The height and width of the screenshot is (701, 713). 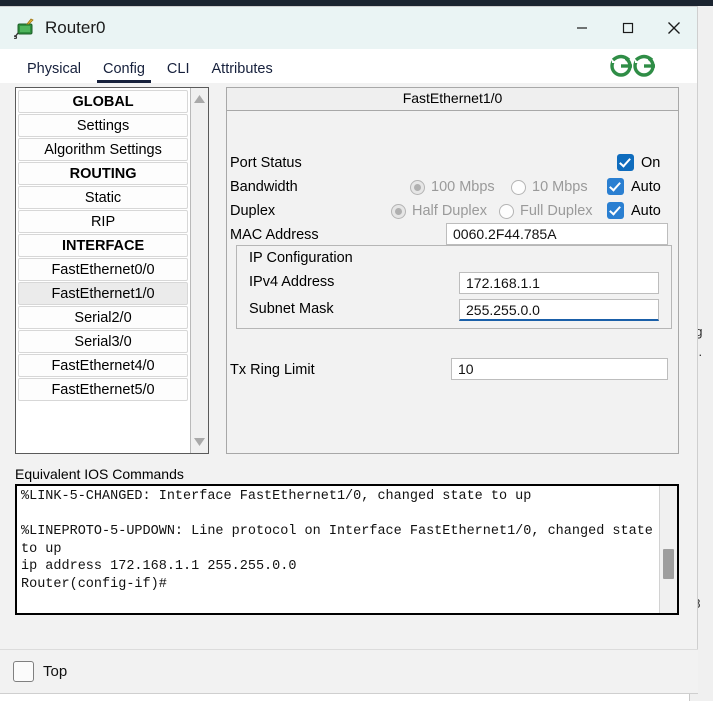 What do you see at coordinates (274, 235) in the screenshot?
I see `mac-address-label: MAC Address` at bounding box center [274, 235].